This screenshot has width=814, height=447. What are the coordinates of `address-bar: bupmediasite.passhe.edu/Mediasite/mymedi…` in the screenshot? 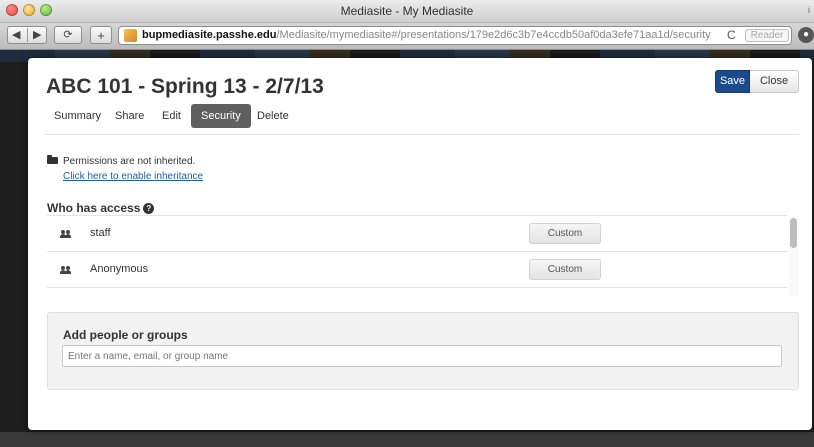 It's located at (455, 35).